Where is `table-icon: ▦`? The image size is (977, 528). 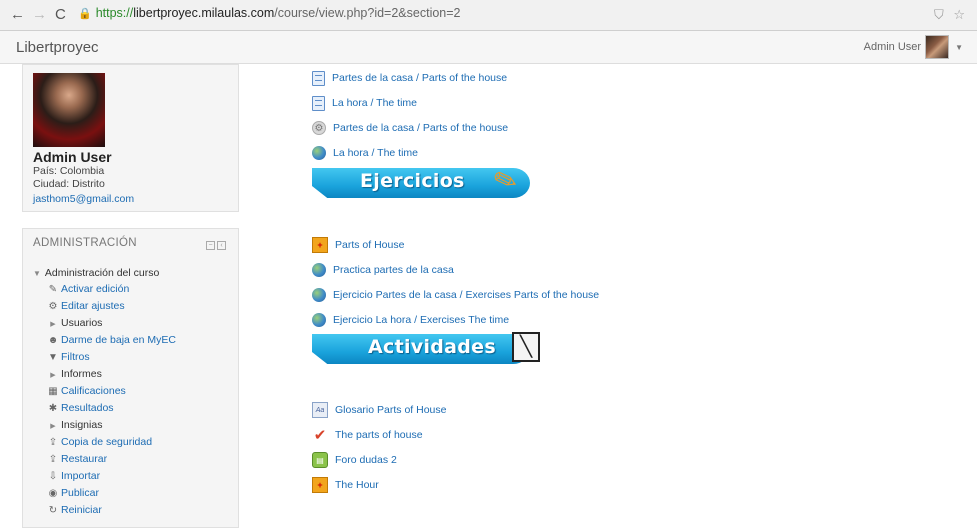 table-icon: ▦ is located at coordinates (53, 391).